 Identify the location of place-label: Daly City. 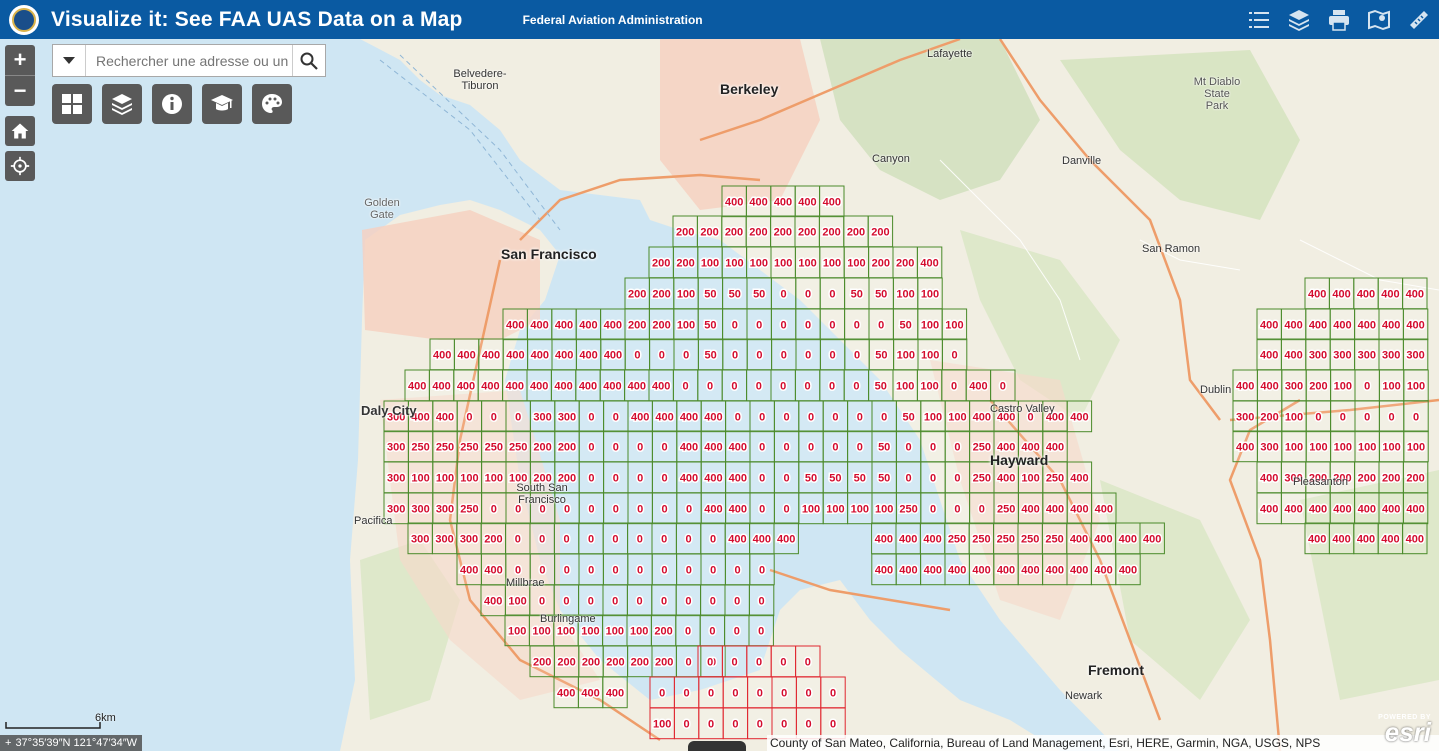
(389, 410).